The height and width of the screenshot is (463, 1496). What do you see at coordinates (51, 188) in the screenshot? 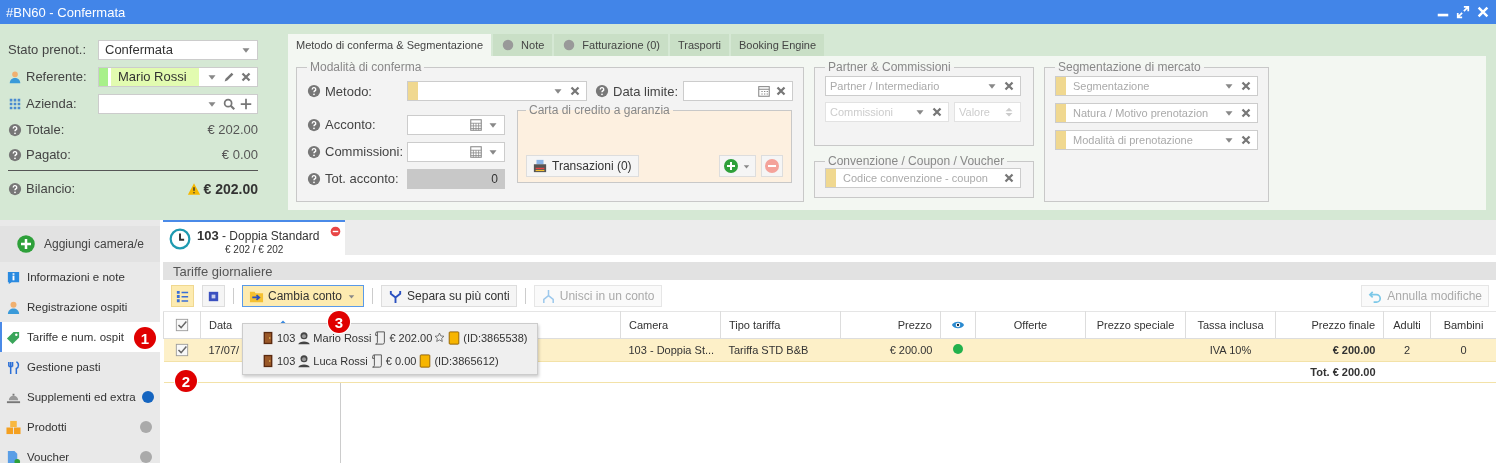
I see `balance-label: Bilancio:` at bounding box center [51, 188].